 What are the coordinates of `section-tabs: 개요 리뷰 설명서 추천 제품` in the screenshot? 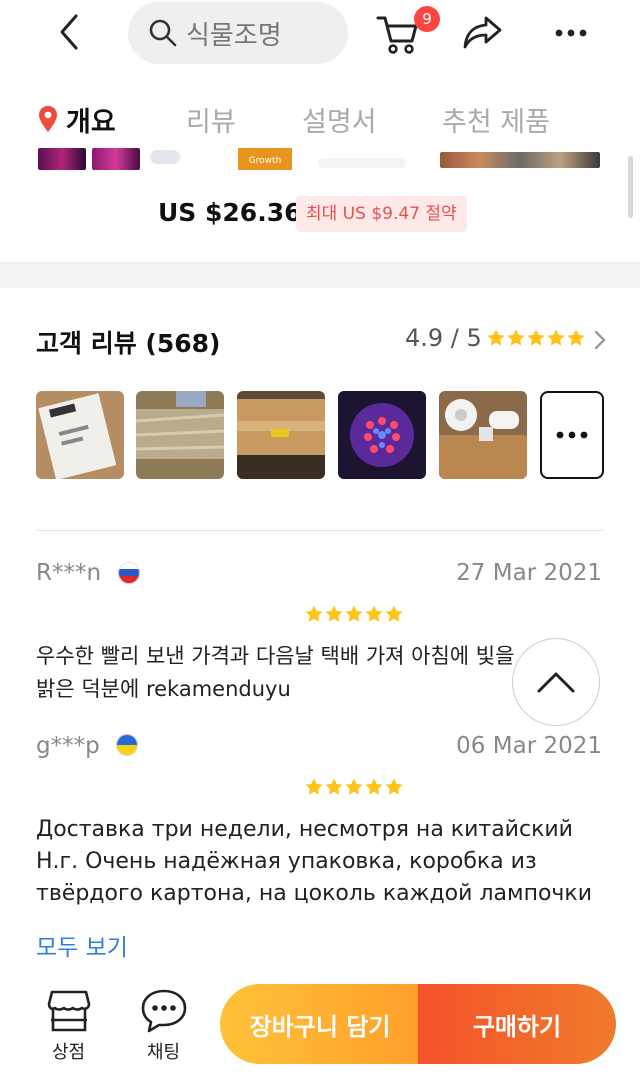 It's located at (320, 116).